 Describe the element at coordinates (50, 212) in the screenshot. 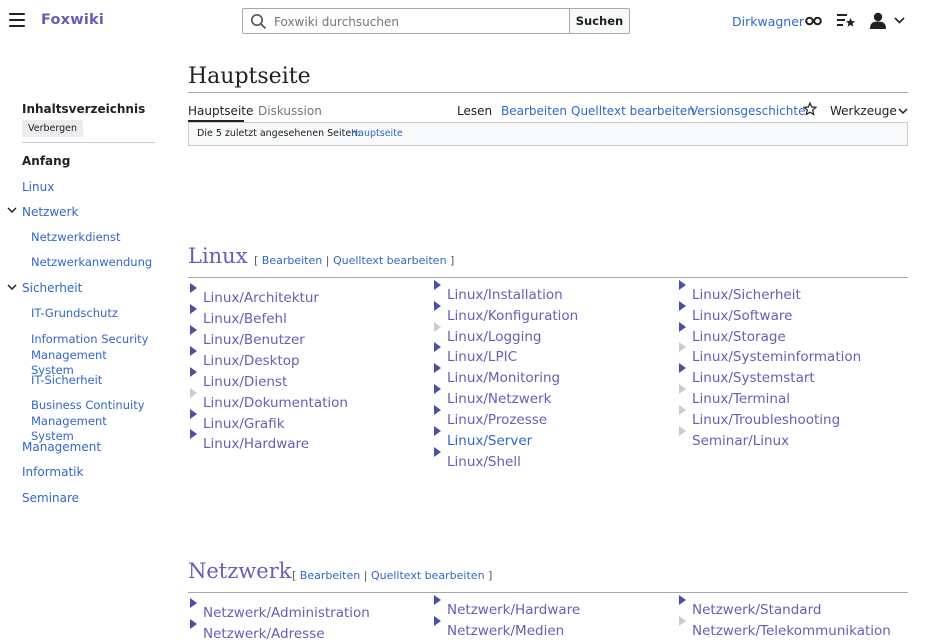

I see `toc-item-netzwerk: Netzwerk` at that location.